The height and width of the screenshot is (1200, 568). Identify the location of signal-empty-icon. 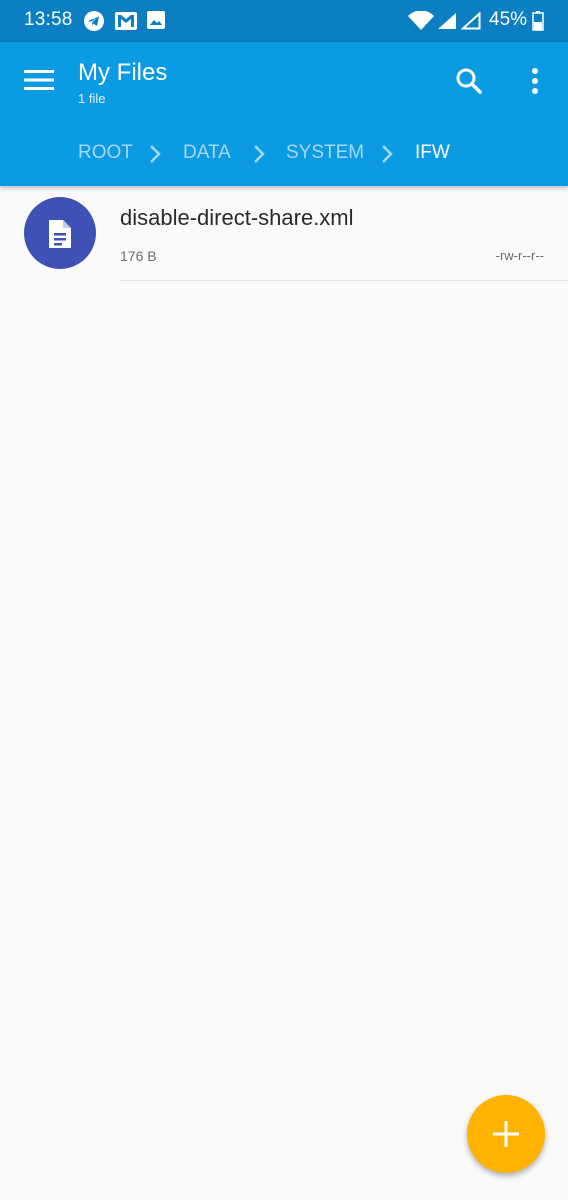
(470, 23).